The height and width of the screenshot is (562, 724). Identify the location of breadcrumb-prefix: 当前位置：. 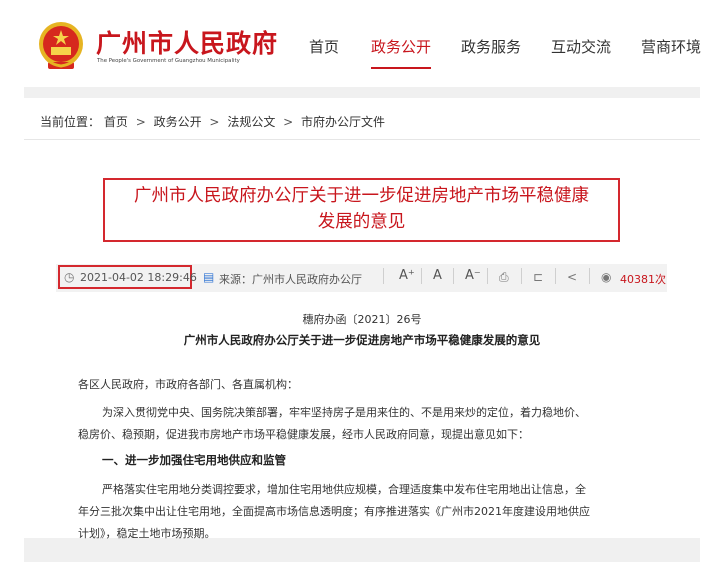
(70, 122).